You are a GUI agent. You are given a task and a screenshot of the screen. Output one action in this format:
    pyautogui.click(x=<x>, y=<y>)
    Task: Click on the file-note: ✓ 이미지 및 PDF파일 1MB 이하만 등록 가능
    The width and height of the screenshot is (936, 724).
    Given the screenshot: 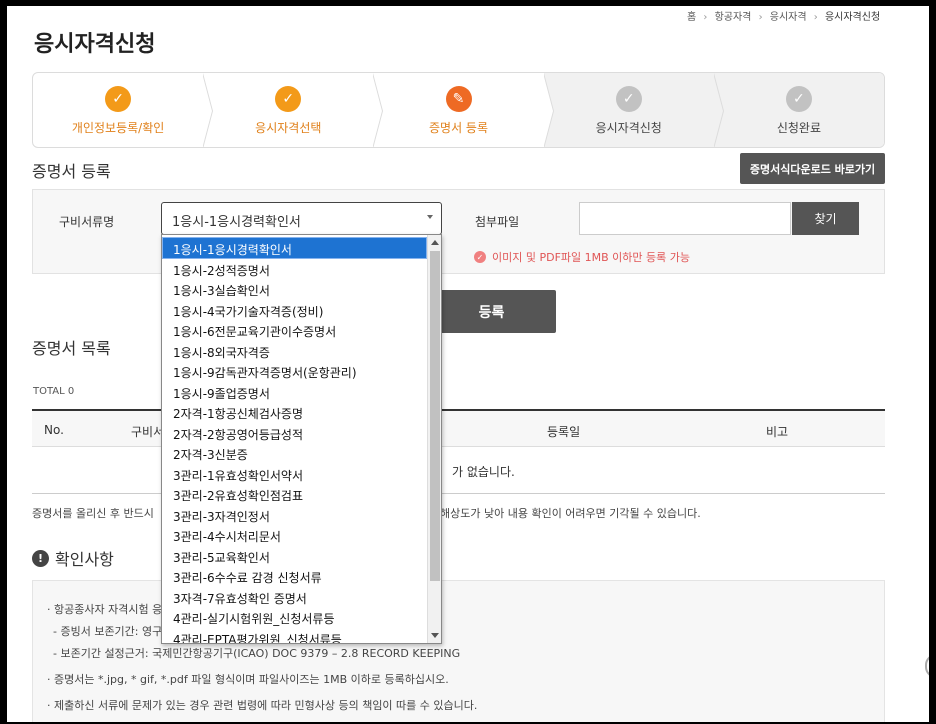 What is the action you would take?
    pyautogui.click(x=582, y=257)
    